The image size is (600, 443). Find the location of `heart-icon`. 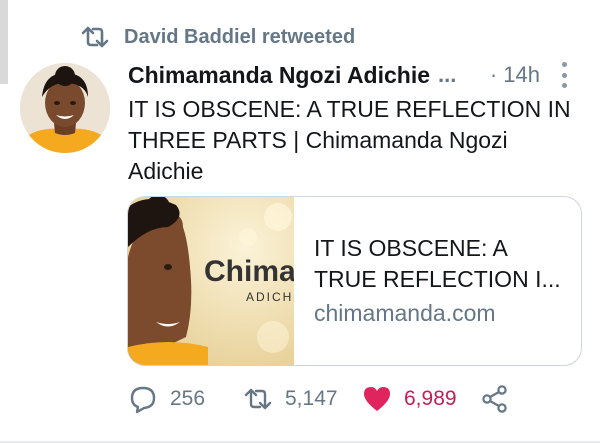

heart-icon is located at coordinates (377, 399).